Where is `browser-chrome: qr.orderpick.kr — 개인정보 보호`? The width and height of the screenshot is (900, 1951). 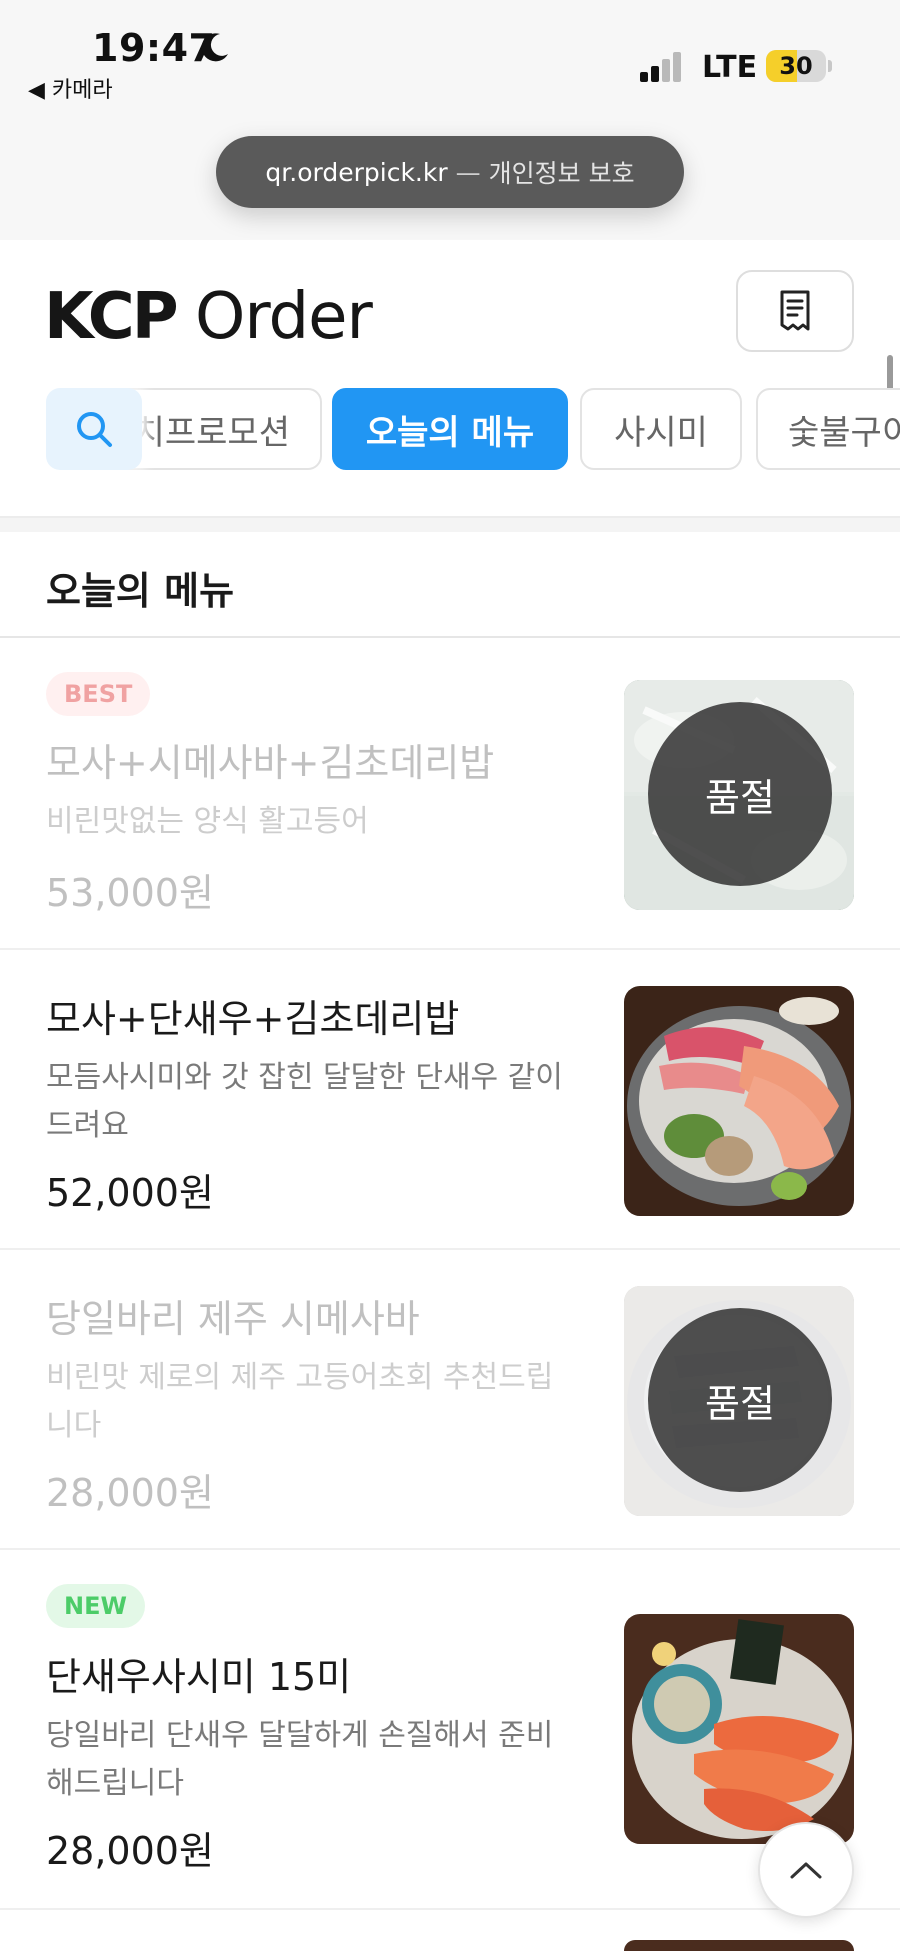 browser-chrome: qr.orderpick.kr — 개인정보 보호 is located at coordinates (450, 175).